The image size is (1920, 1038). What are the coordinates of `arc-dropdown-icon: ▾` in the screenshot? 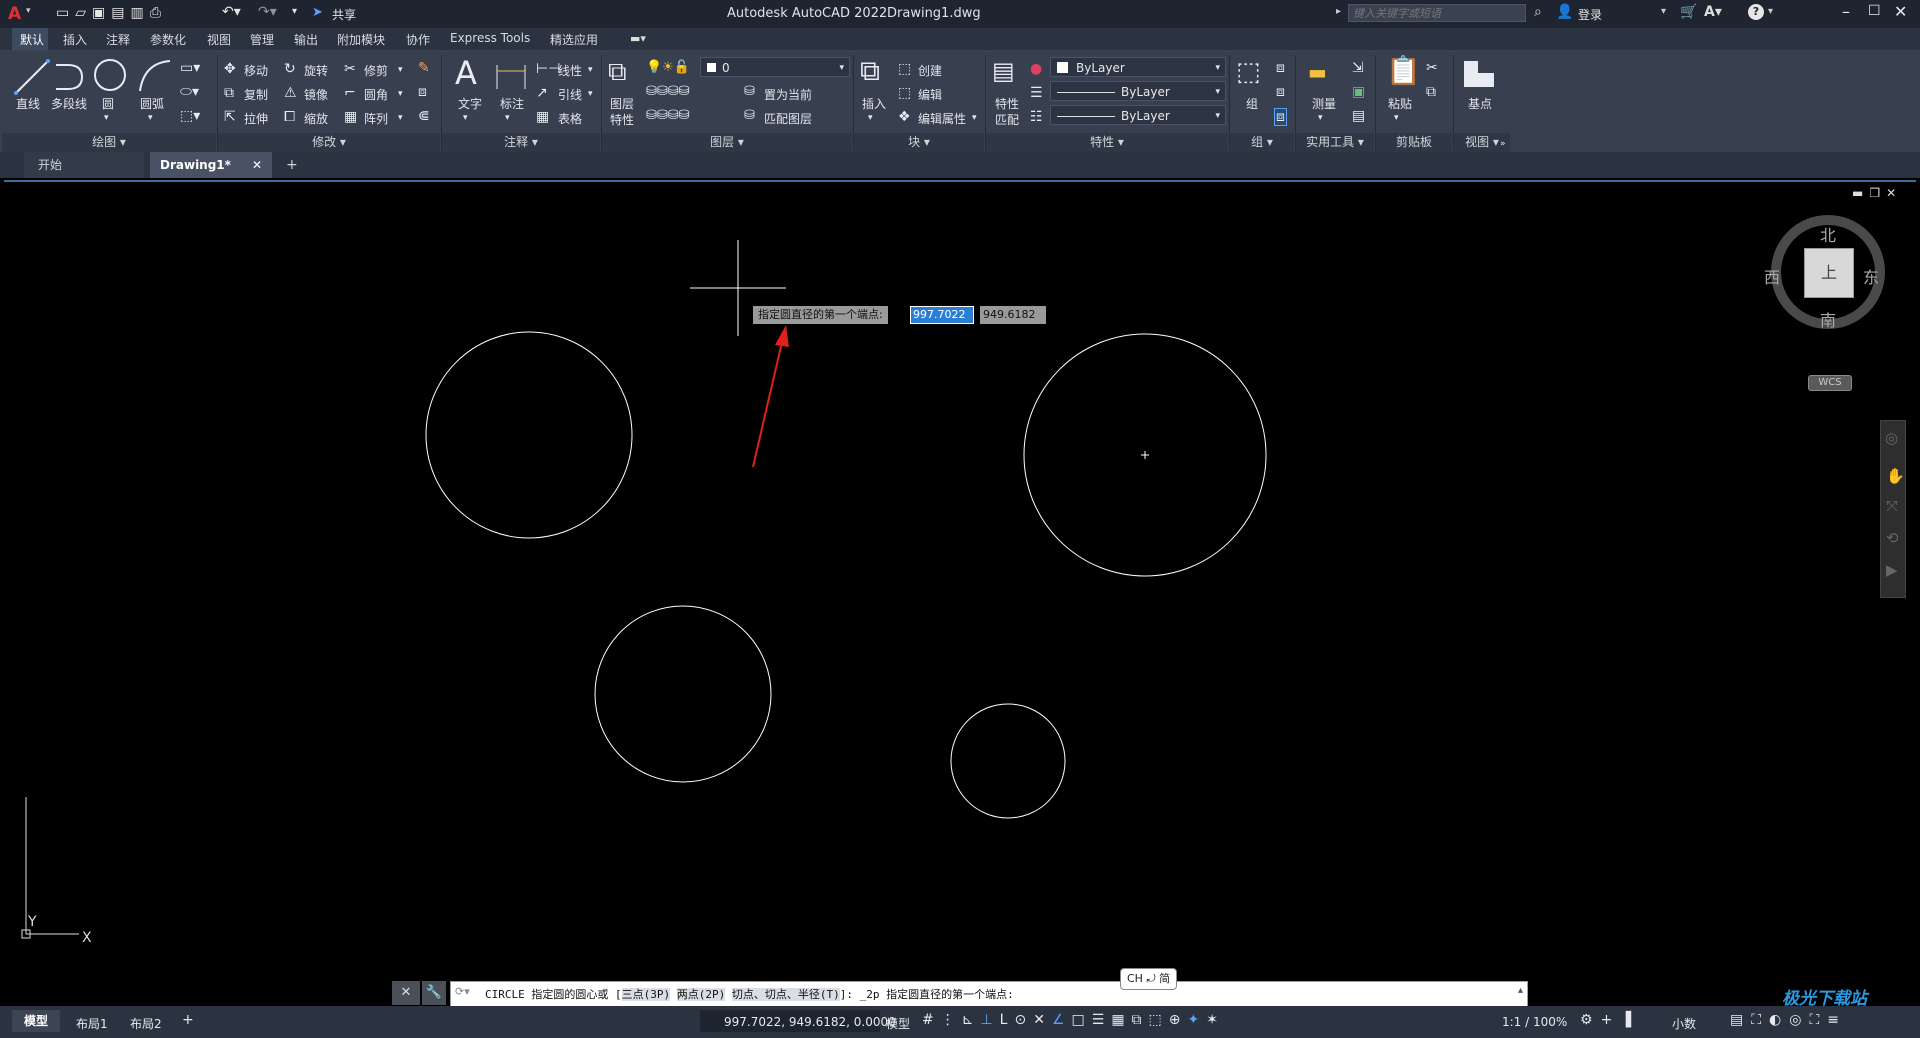 It's located at (150, 118).